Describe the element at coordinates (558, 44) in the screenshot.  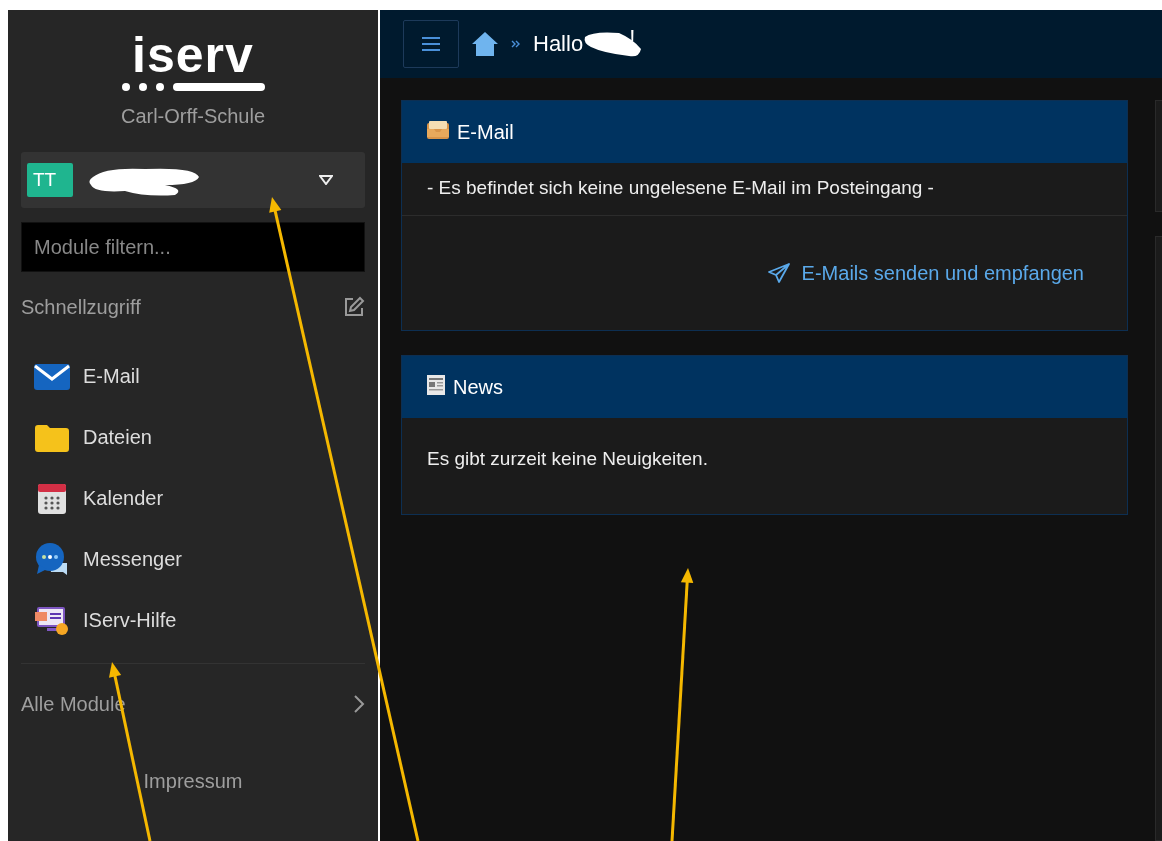
I see `greeting-text: Hallo` at that location.